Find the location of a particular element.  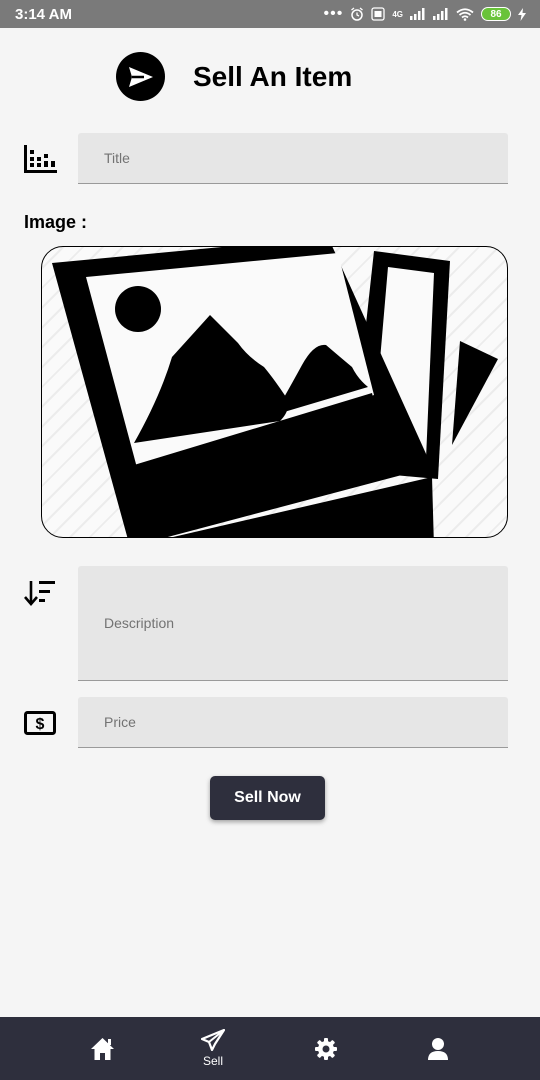

description-placeholder: Description is located at coordinates (139, 623).